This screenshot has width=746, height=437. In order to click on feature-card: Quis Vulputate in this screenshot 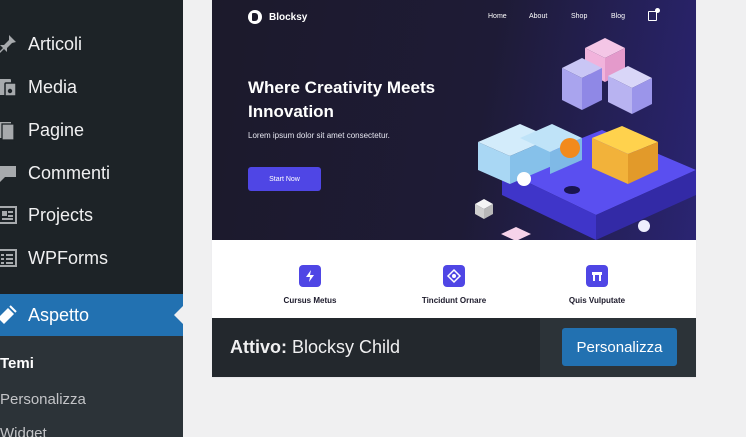, I will do `click(597, 285)`.